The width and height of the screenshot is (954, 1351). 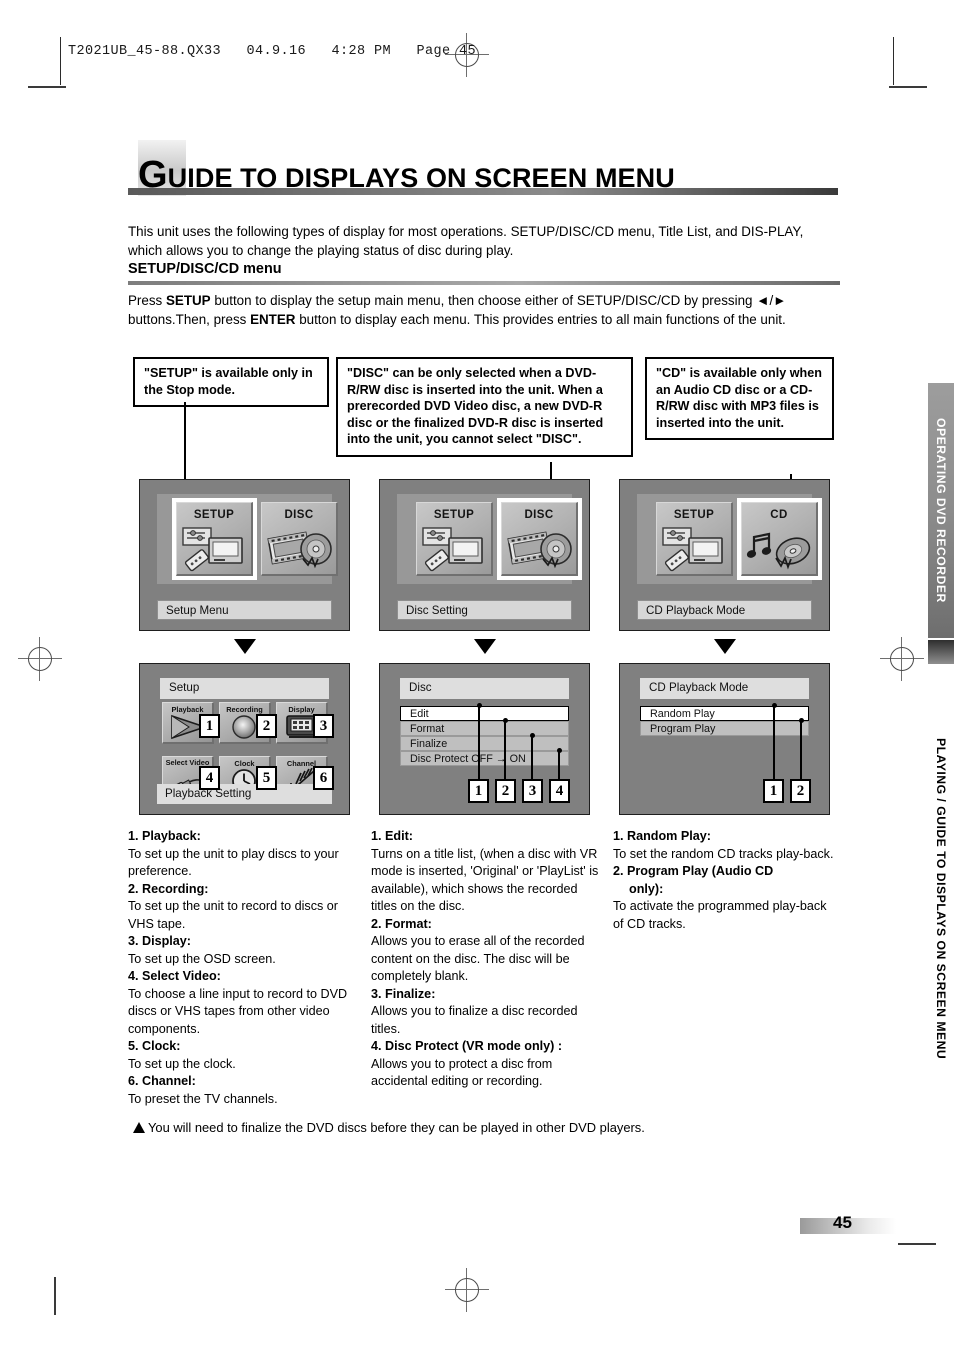 What do you see at coordinates (693, 871) in the screenshot?
I see `desc-term: 2. Program Play (Audio CD` at bounding box center [693, 871].